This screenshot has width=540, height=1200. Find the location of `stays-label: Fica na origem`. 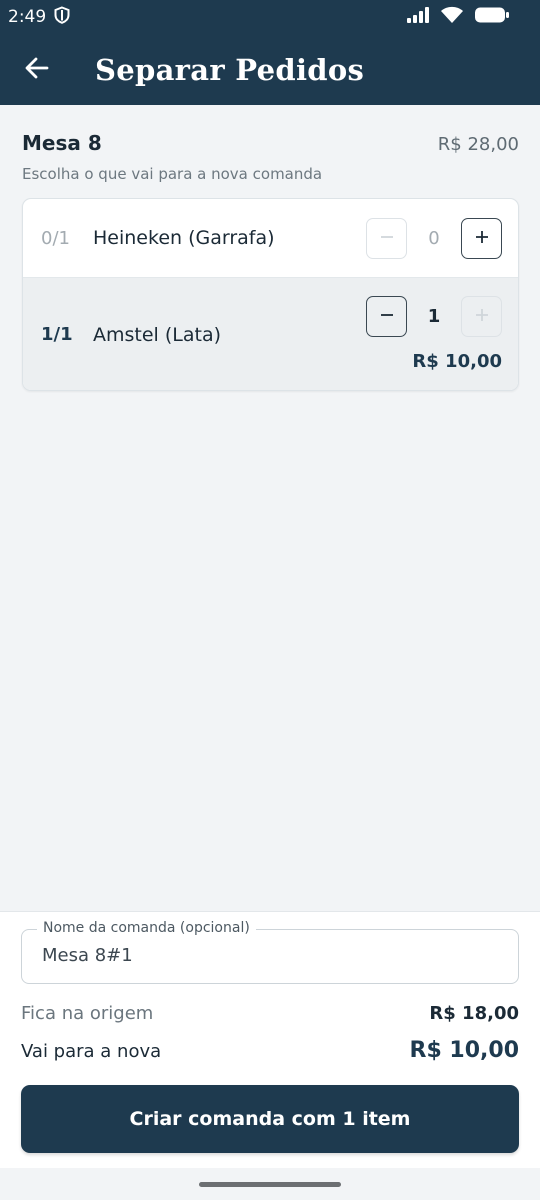

stays-label: Fica na origem is located at coordinates (87, 1013).